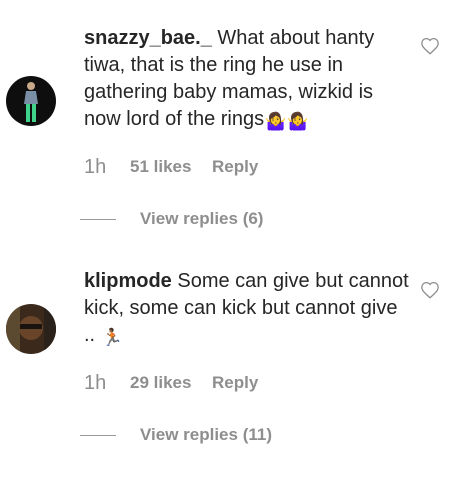 The height and width of the screenshot is (487, 470). What do you see at coordinates (430, 290) in the screenshot?
I see `heart-icon` at bounding box center [430, 290].